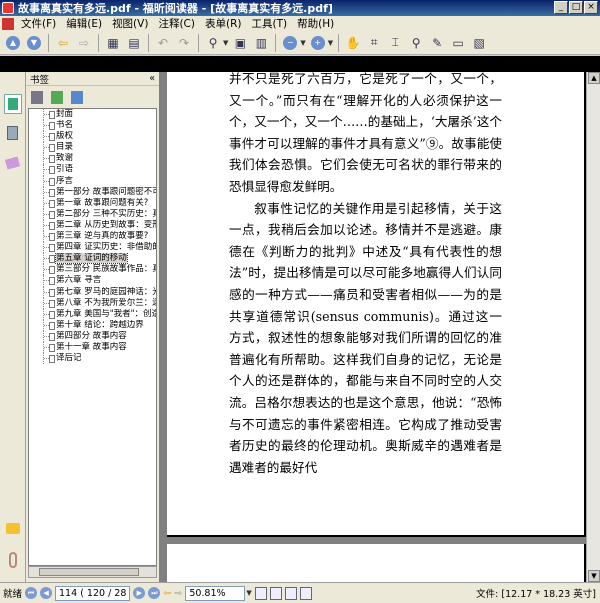  I want to click on prev-page-icon: ▲, so click(13, 43).